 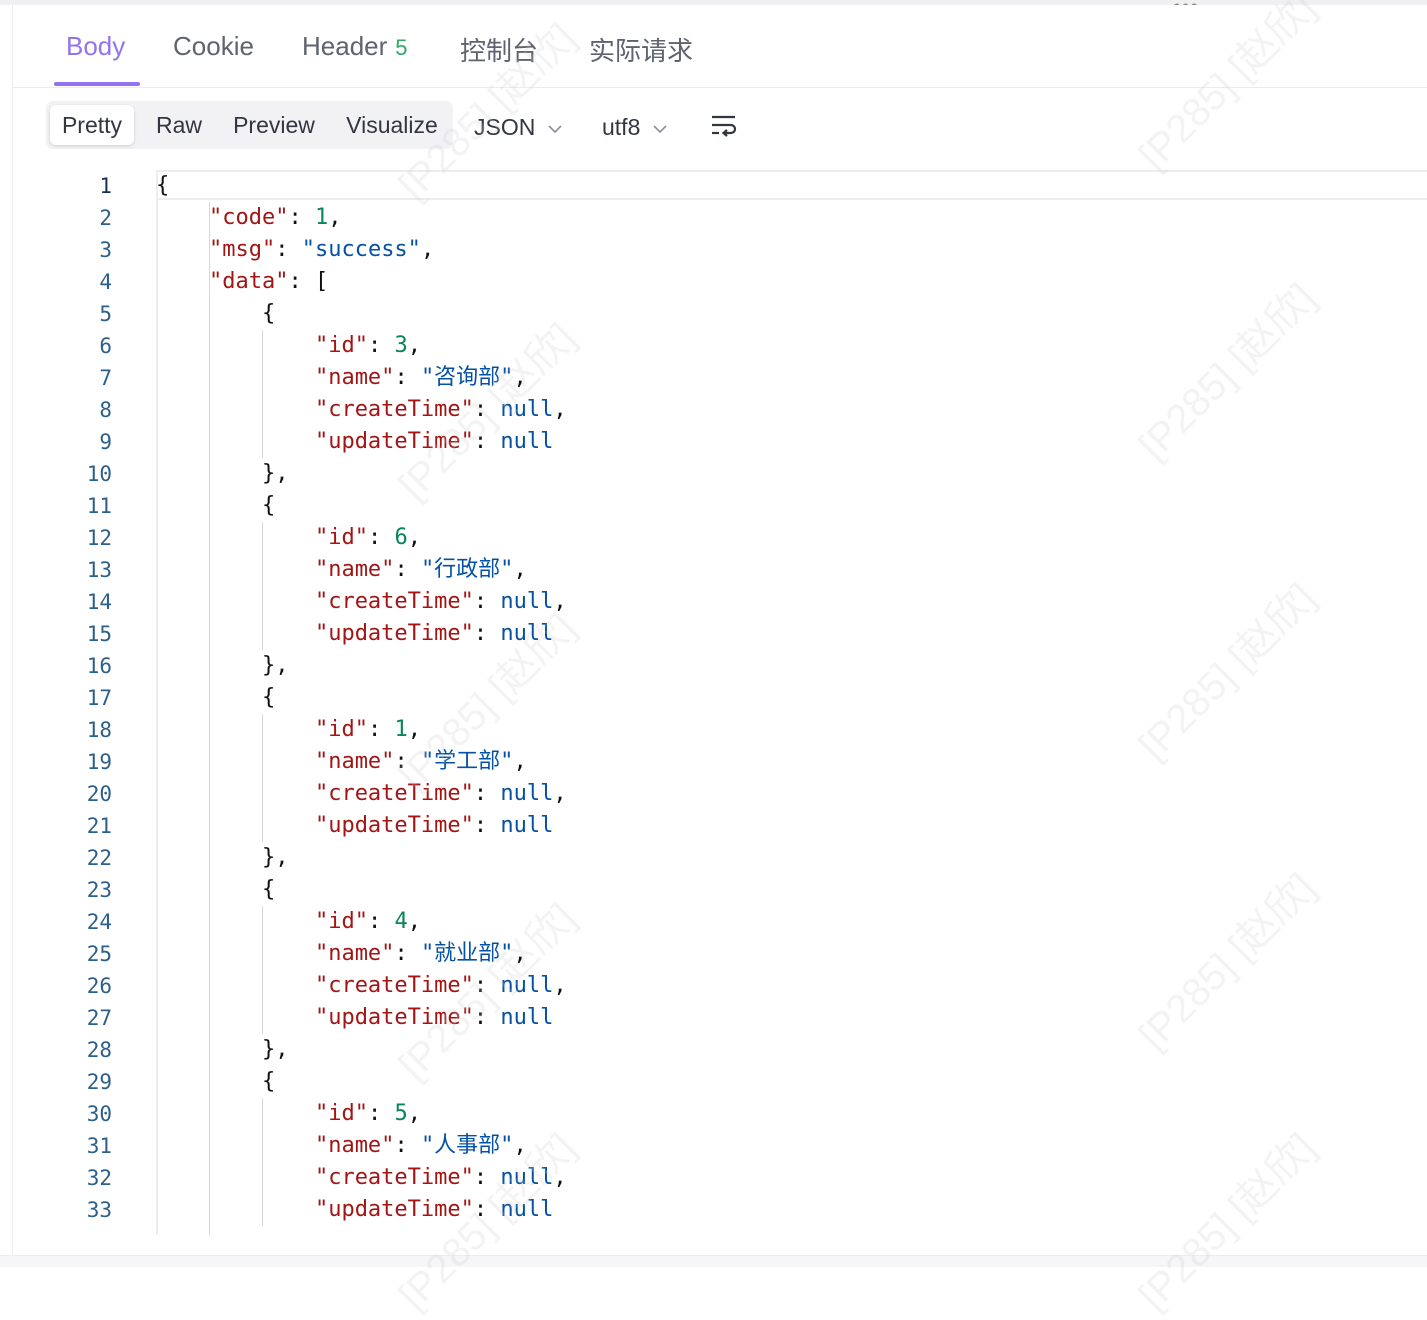 I want to click on chevron-down-icon, so click(x=555, y=129).